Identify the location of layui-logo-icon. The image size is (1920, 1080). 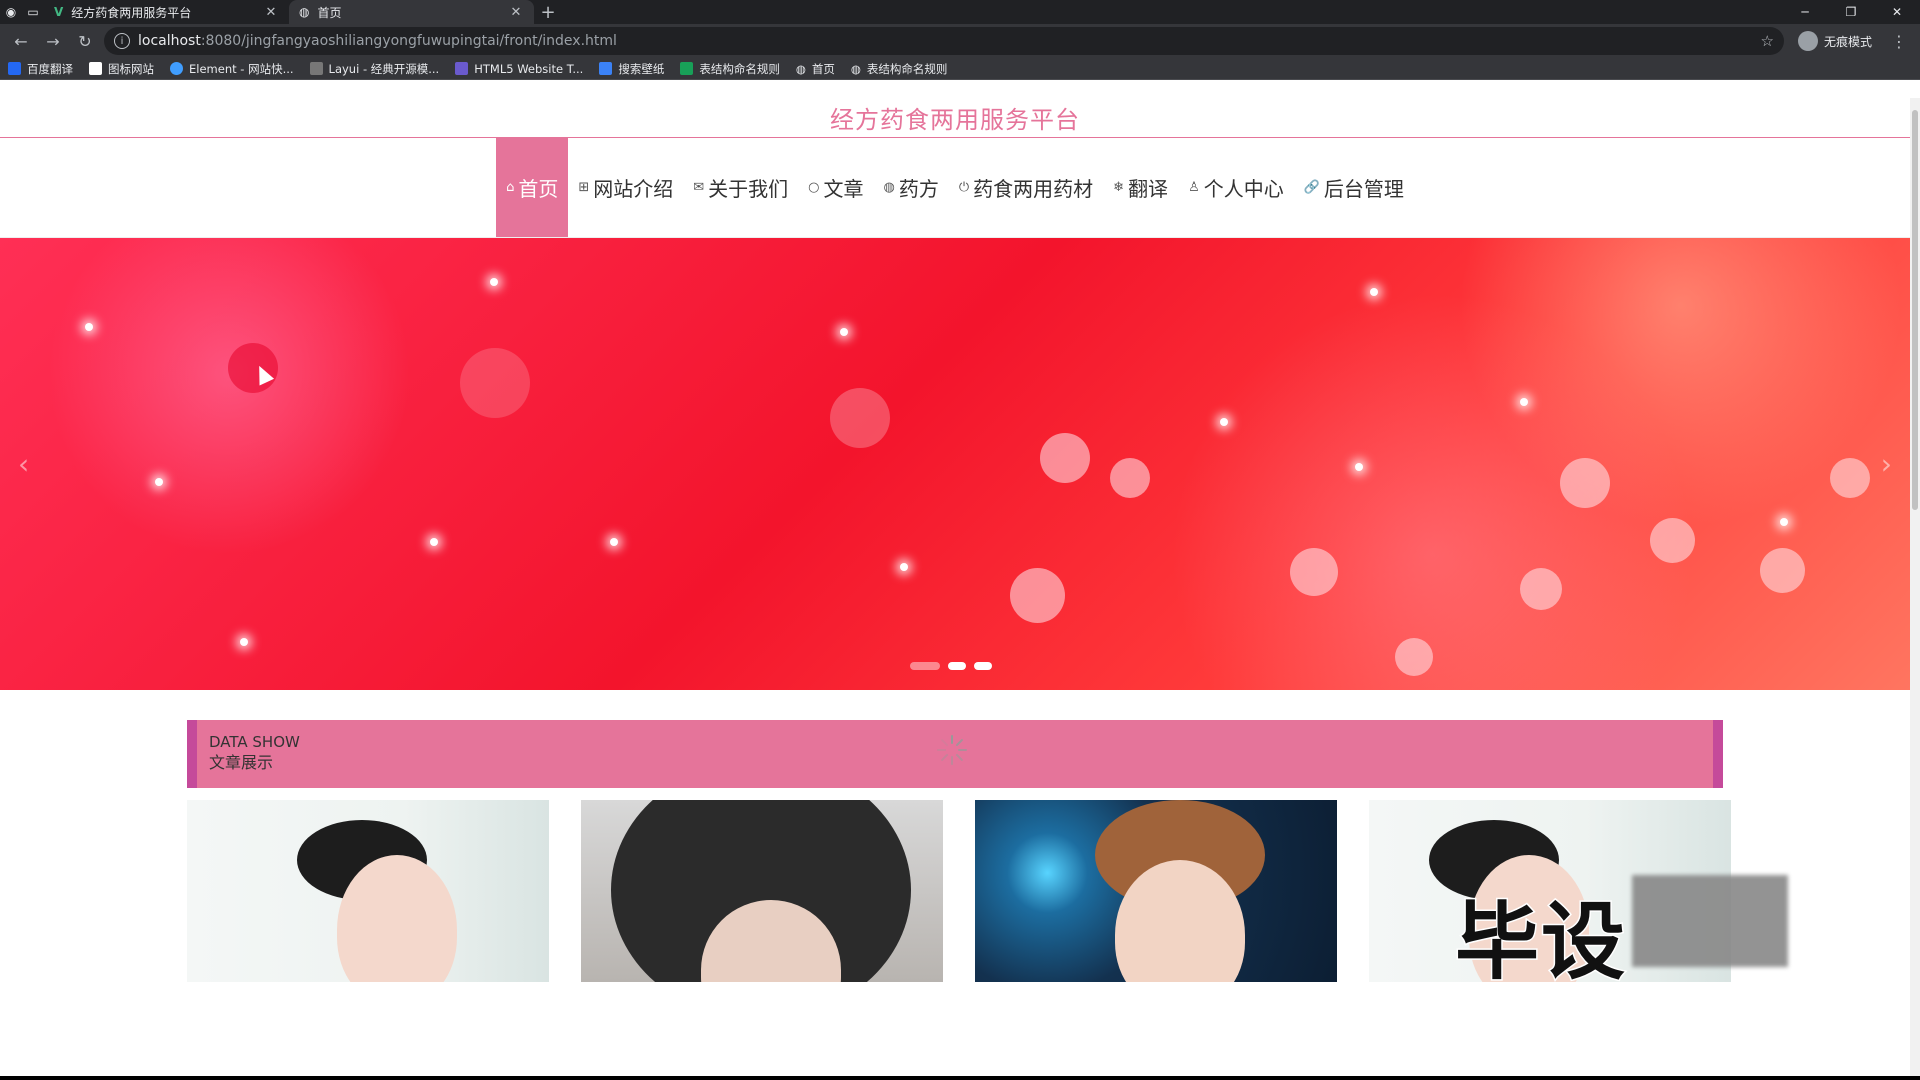
(316, 68).